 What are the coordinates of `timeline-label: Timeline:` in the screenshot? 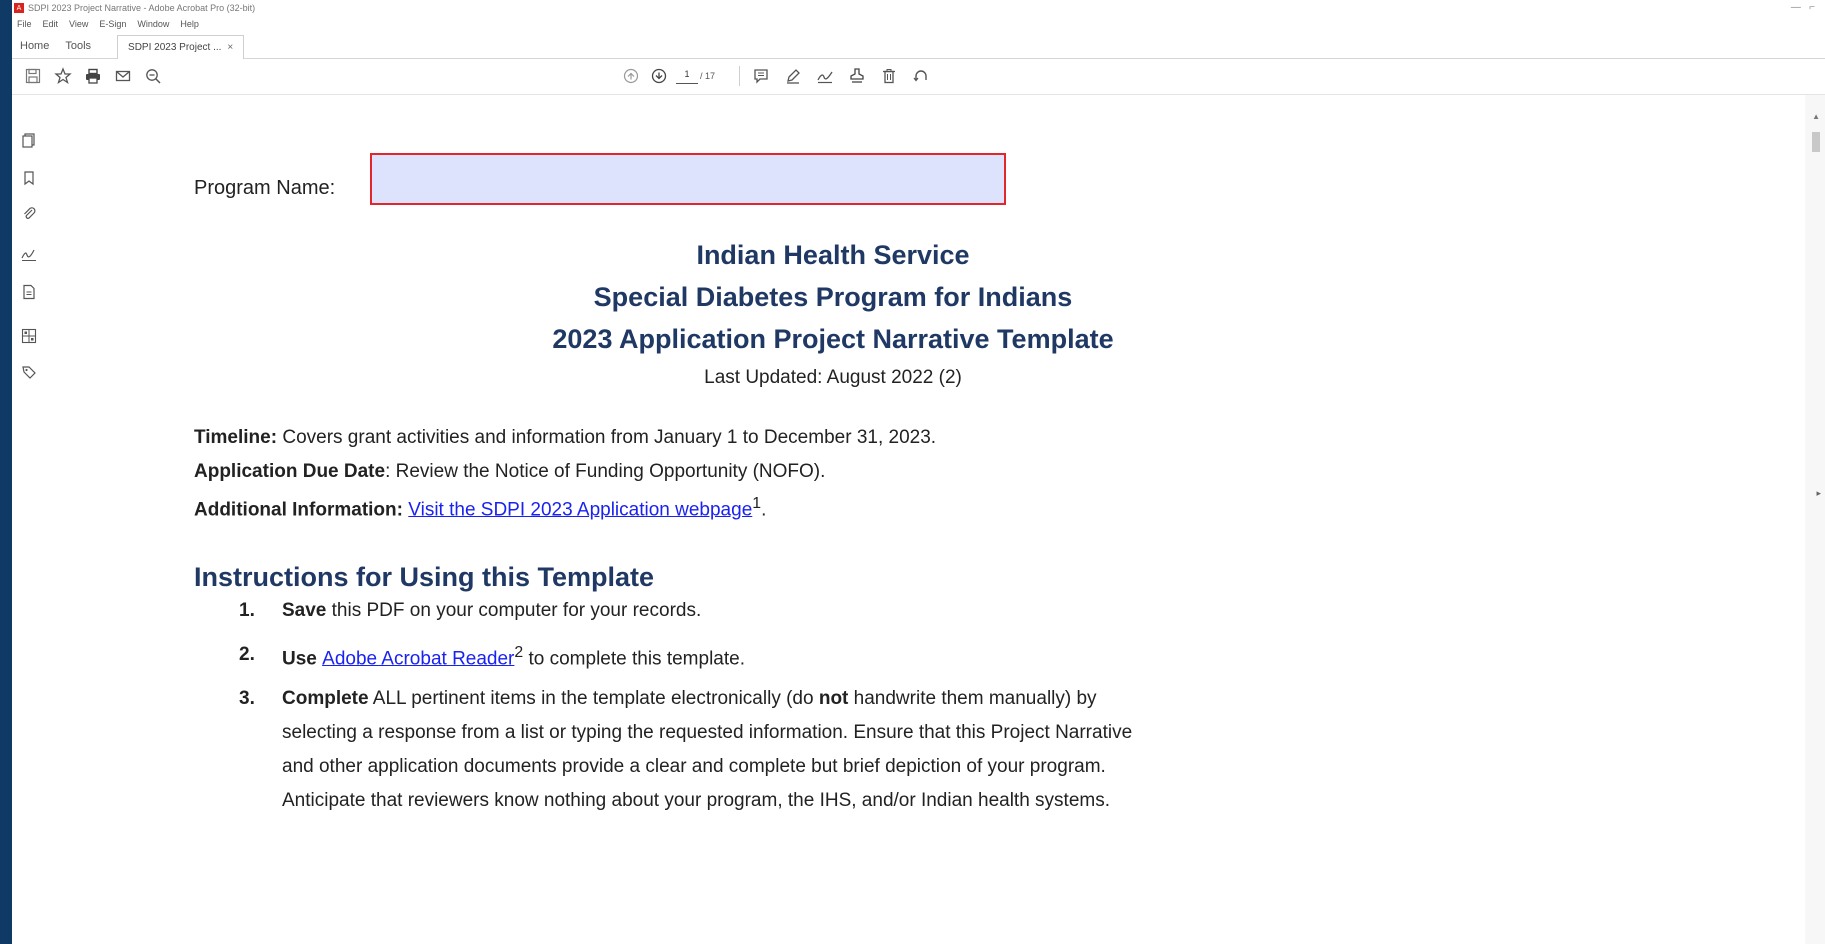 It's located at (236, 437).